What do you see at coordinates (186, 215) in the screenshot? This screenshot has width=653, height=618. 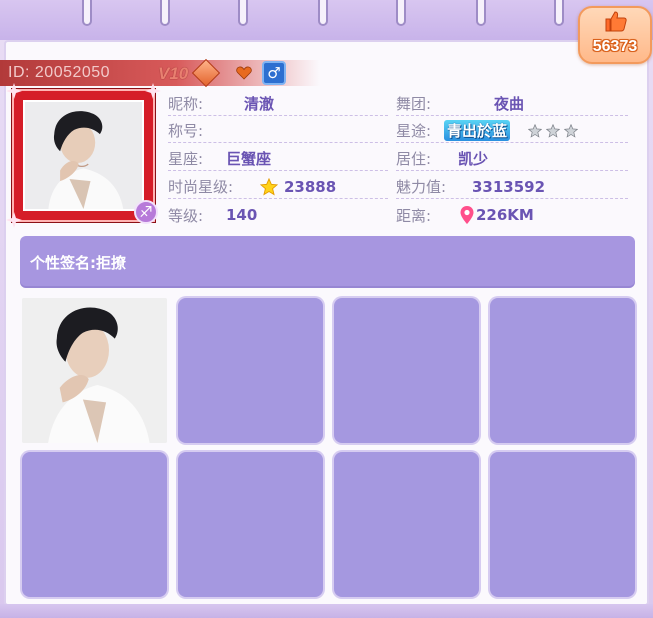 I see `level-label: 等级:` at bounding box center [186, 215].